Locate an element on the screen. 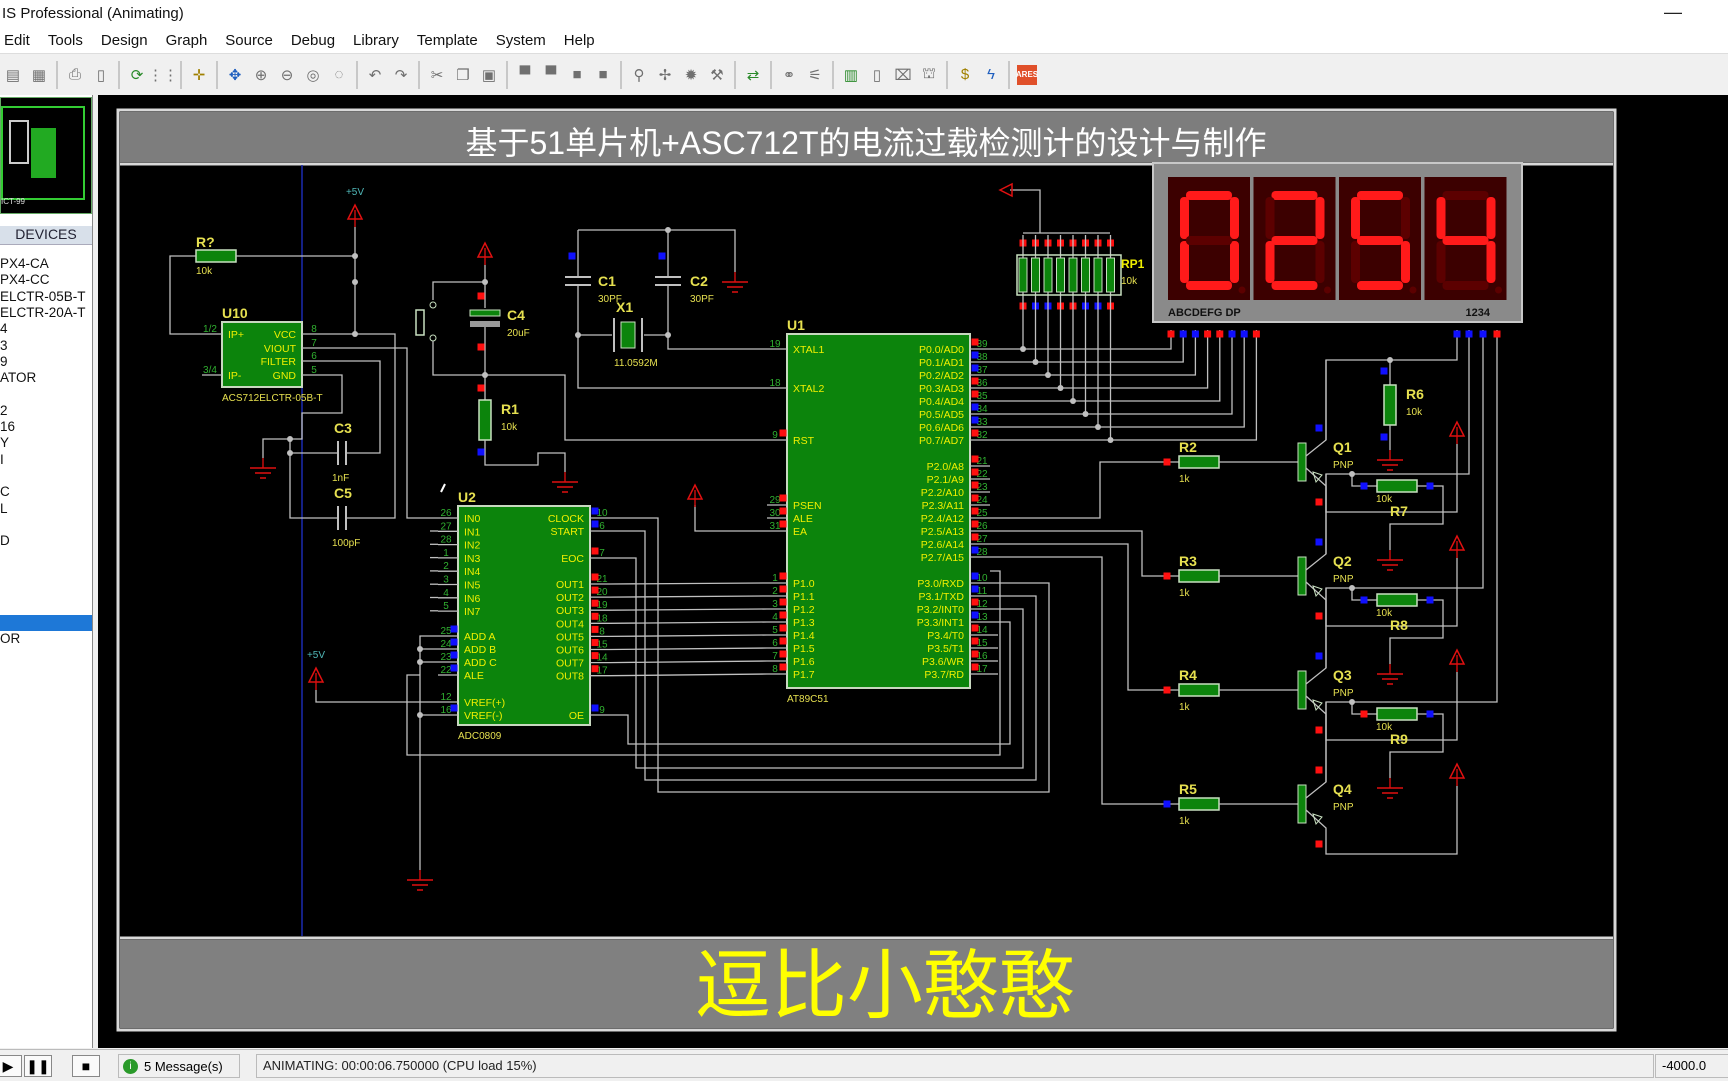 This screenshot has width=1728, height=1081. pin-label: FILTER is located at coordinates (279, 362).